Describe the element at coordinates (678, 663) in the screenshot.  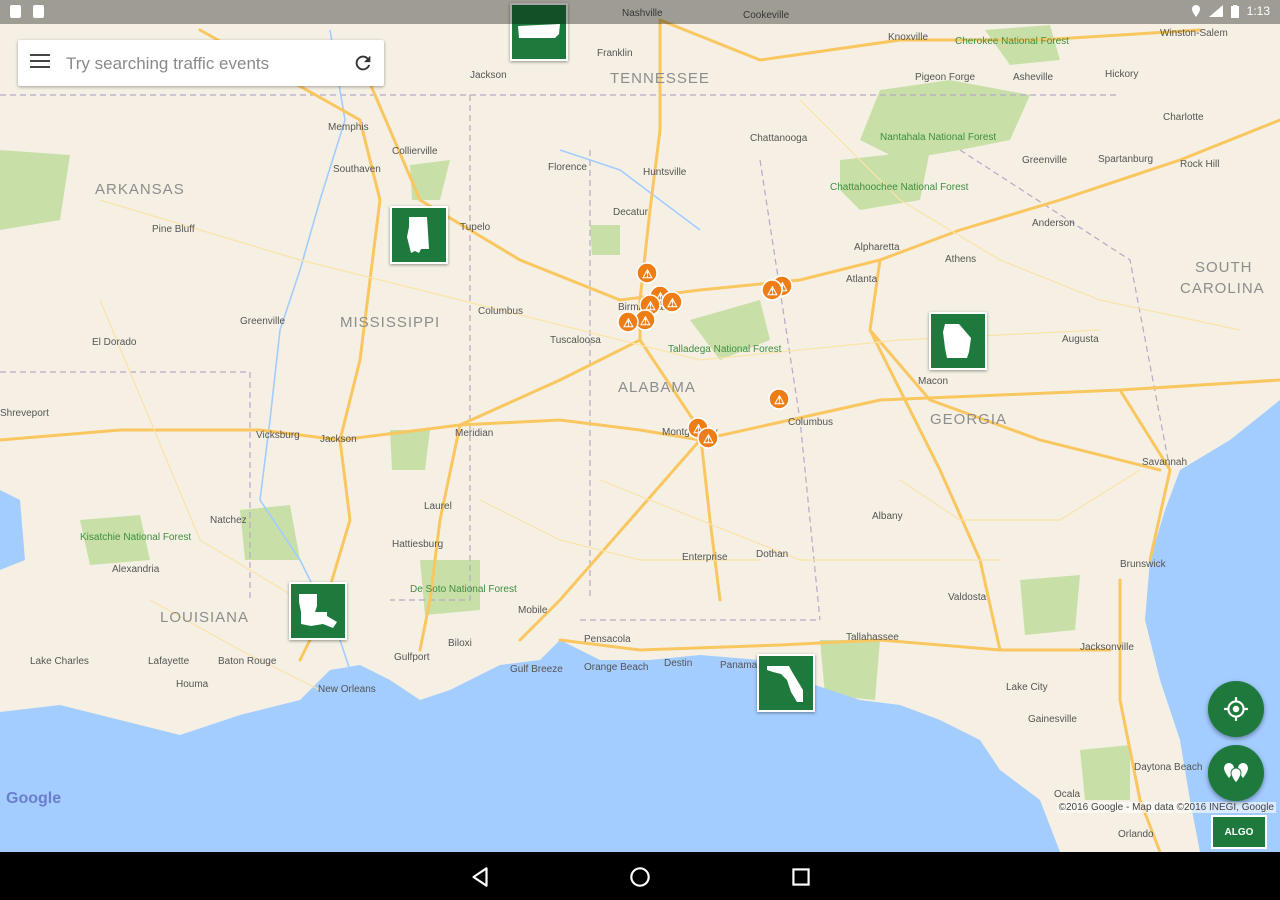
I see `city-label: Destin` at that location.